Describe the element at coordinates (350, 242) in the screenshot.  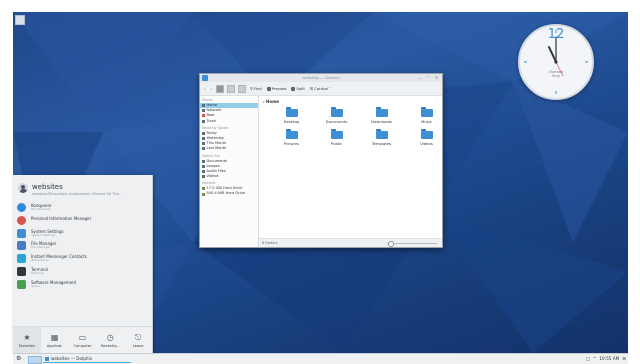
I see `status-bar: 8 Folders` at that location.